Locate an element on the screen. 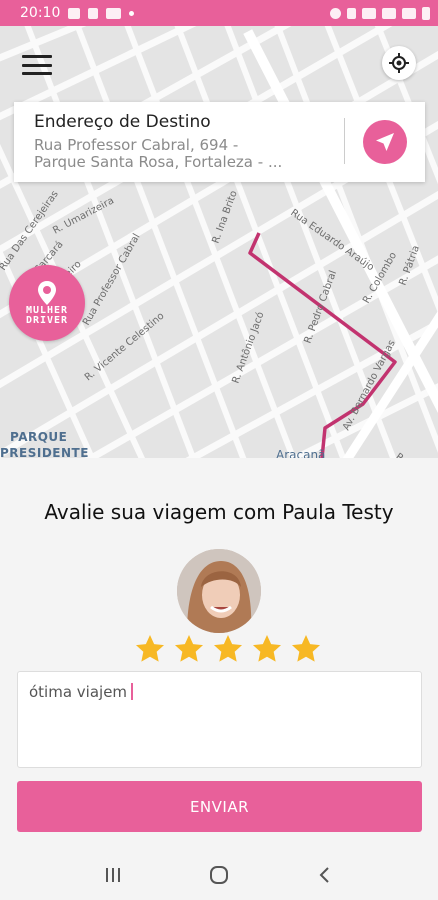 This screenshot has width=438, height=900. home-button is located at coordinates (219, 875).